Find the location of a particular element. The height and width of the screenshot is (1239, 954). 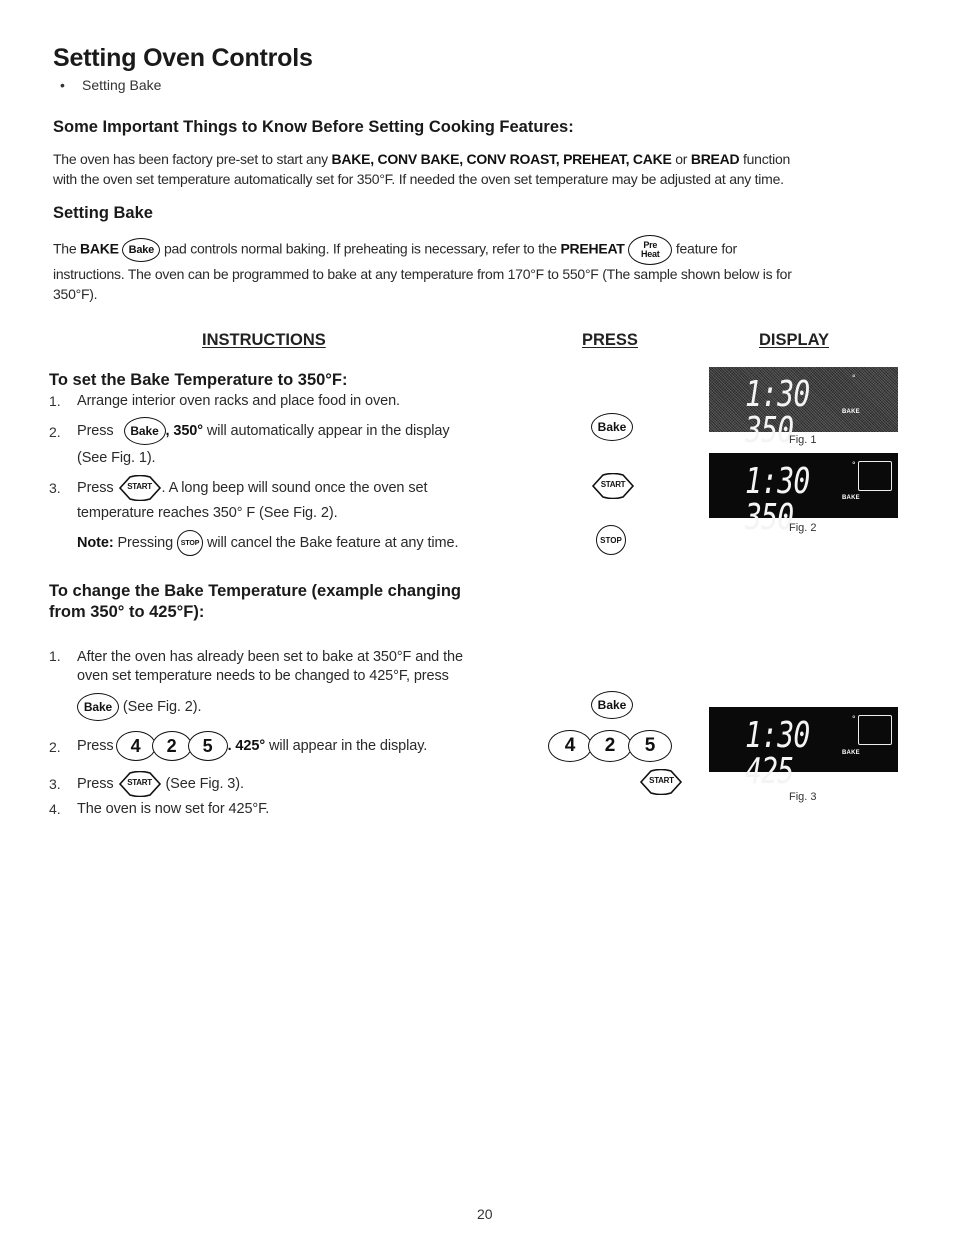

press-digit-5-key: 5 is located at coordinates (650, 746).